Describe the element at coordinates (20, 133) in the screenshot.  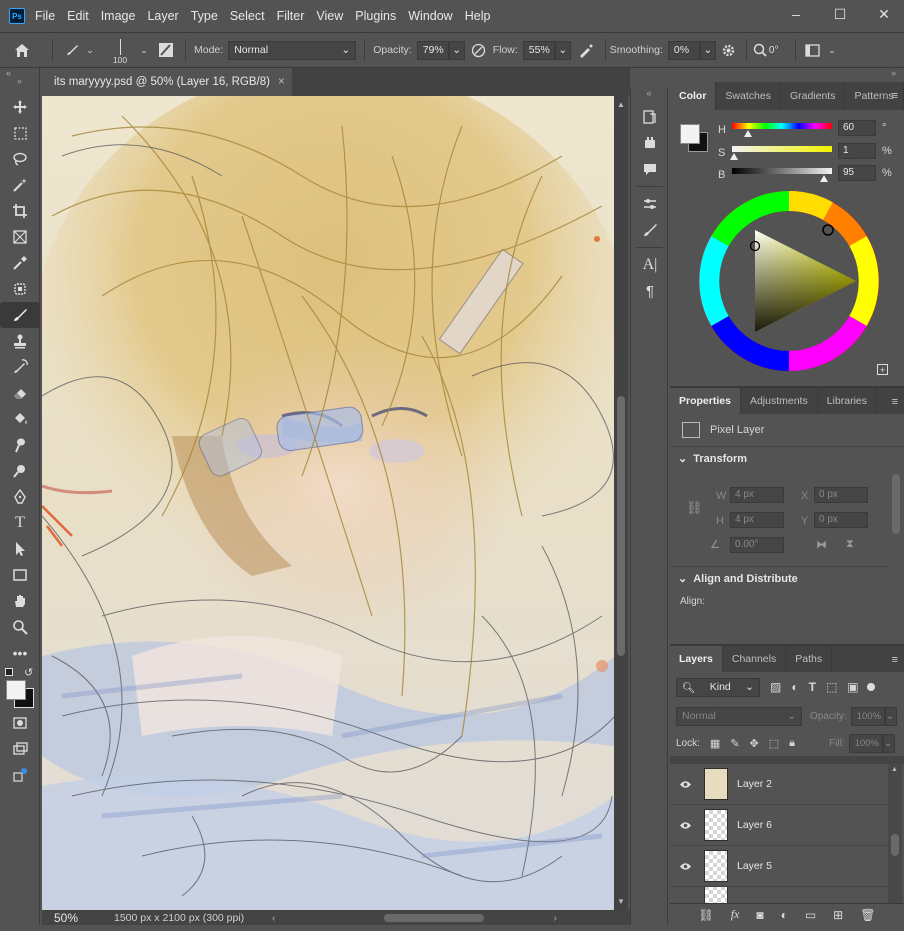
I see `marquee-tool-icon` at that location.